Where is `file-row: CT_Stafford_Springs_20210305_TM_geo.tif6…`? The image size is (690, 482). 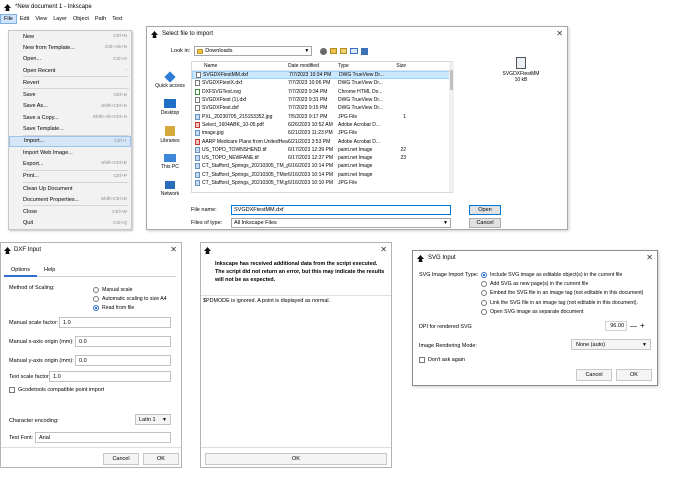
file-row: CT_Stafford_Springs_20210305_TM_geo.tif6… is located at coordinates (322, 166).